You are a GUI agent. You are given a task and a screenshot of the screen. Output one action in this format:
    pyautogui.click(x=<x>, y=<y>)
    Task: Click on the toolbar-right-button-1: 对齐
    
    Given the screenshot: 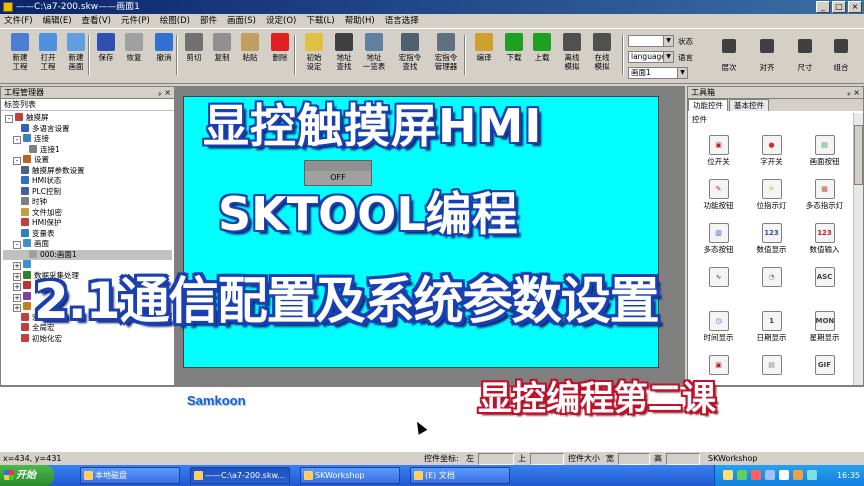 What is the action you would take?
    pyautogui.click(x=767, y=56)
    